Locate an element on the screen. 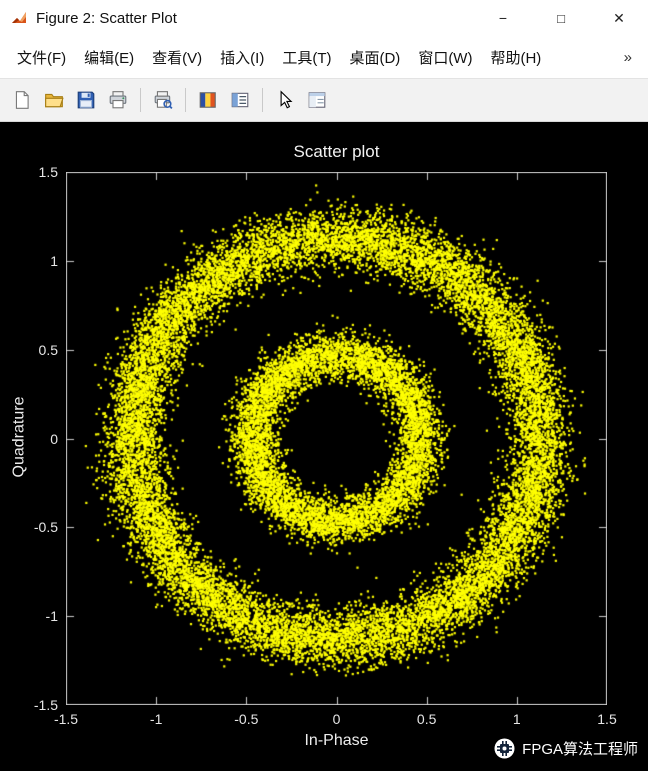  menu-item-tools: 工具(T) is located at coordinates (306, 57).